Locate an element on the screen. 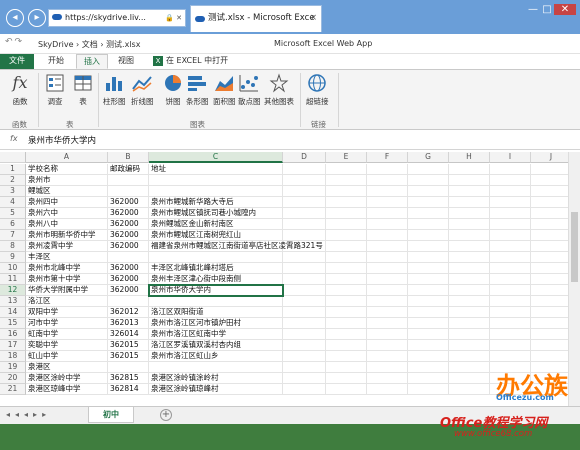 Image resolution: width=580 pixels, height=450 pixels. column-chart-button: 柱形图 is located at coordinates (114, 90).